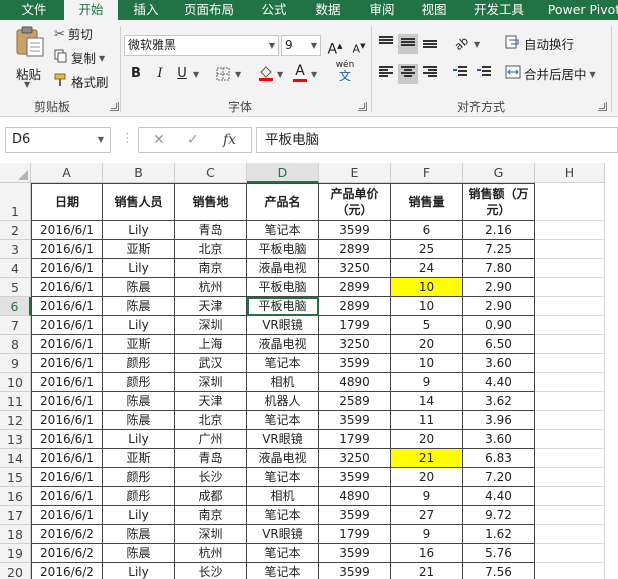 This screenshot has height=579, width=618. What do you see at coordinates (427, 230) in the screenshot?
I see `table-cell: 6` at bounding box center [427, 230].